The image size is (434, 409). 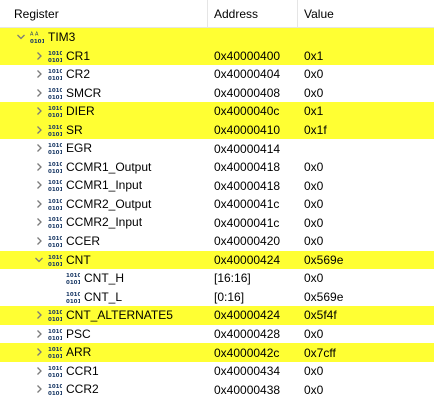 What do you see at coordinates (217, 260) in the screenshot?
I see `table-row: 1010 0101 CNT 0x40000424 0x569e` at bounding box center [217, 260].